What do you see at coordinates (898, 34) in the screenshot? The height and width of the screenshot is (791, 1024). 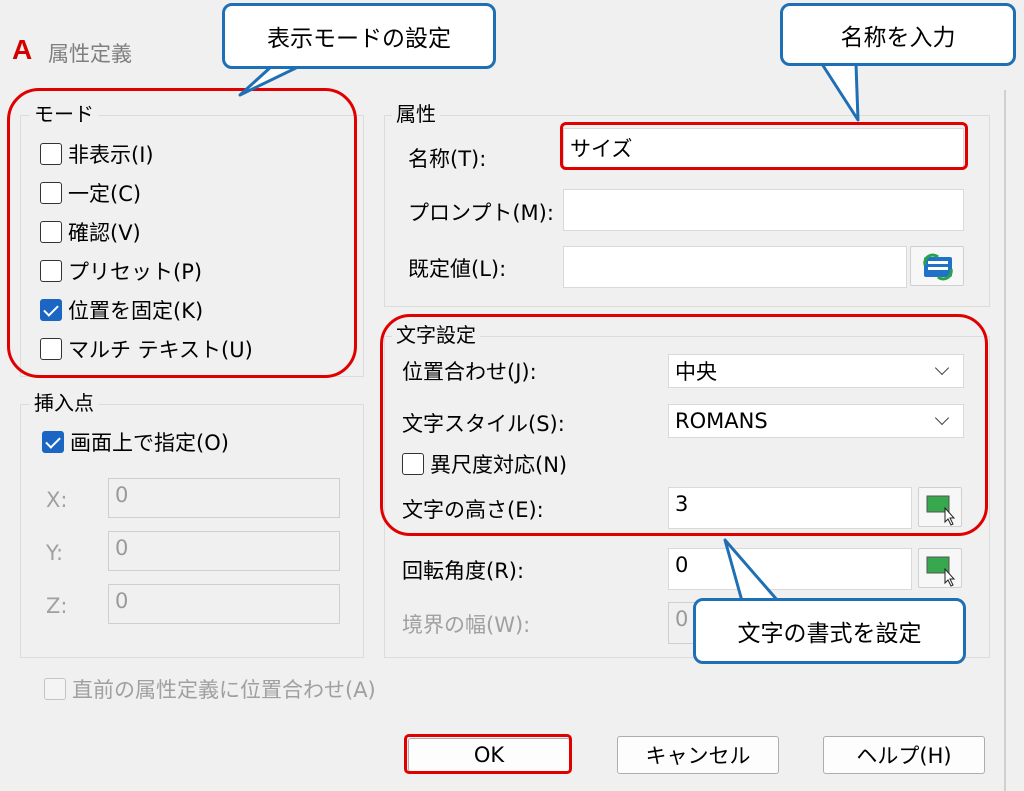 I see `callout-name: 名称を入力` at bounding box center [898, 34].